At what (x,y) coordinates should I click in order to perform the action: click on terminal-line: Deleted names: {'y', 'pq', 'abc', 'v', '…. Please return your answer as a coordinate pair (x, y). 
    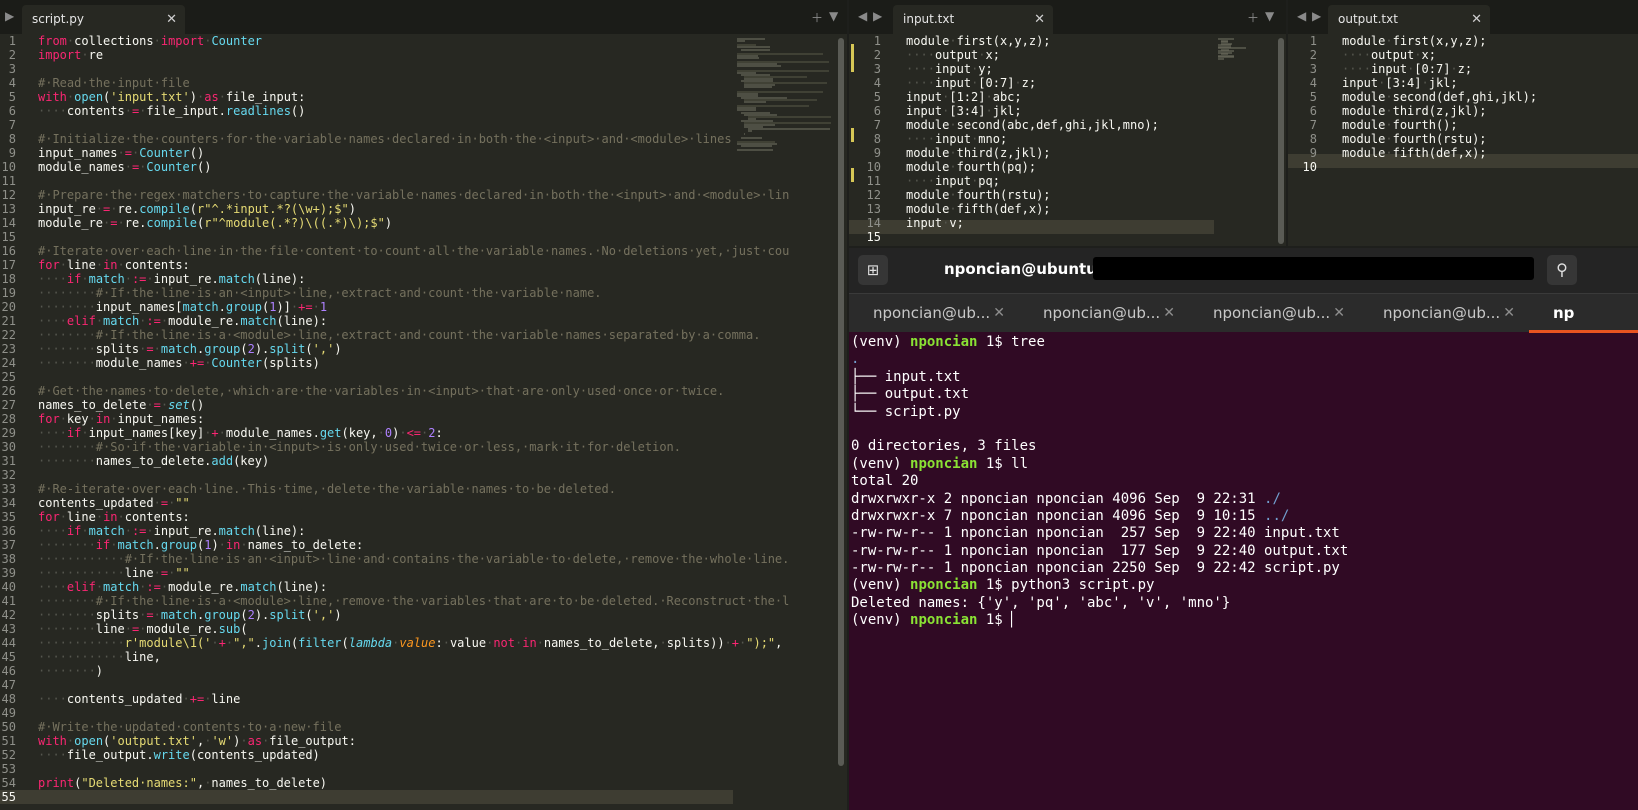
    Looking at the image, I should click on (1041, 602).